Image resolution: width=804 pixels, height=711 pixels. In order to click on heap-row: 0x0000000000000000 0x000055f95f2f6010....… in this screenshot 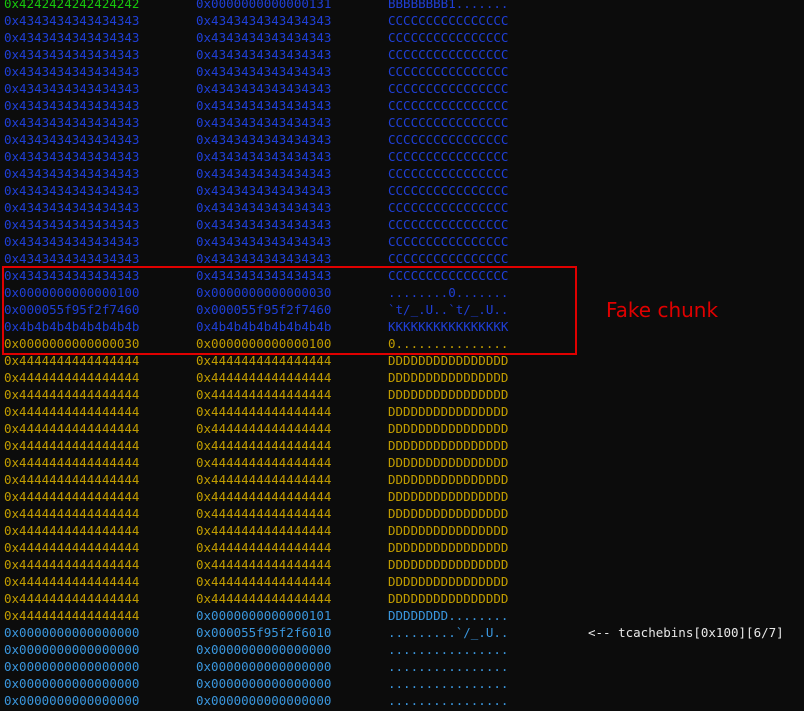, I will do `click(402, 632)`.